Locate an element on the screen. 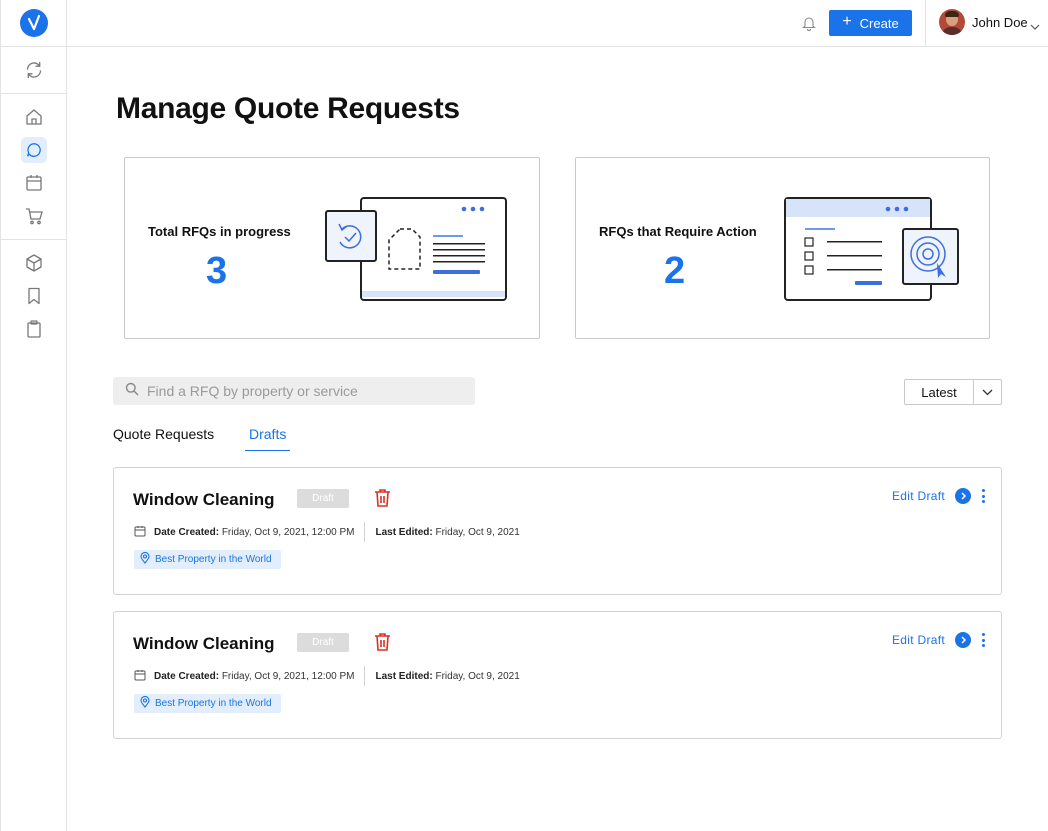  create-button-label: Create is located at coordinates (879, 23).